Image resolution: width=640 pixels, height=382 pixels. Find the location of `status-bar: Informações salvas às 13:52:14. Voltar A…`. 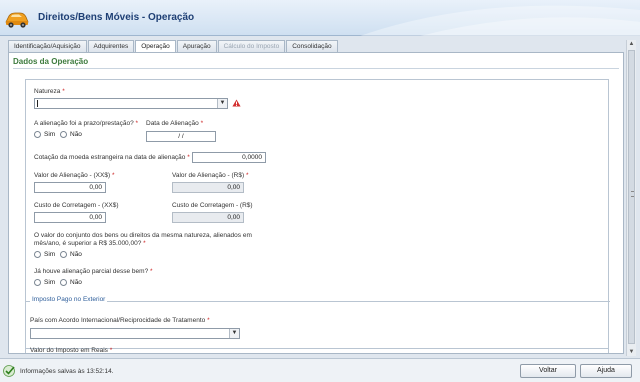

status-bar: Informações salvas às 13:52:14. Voltar A… is located at coordinates (320, 370).